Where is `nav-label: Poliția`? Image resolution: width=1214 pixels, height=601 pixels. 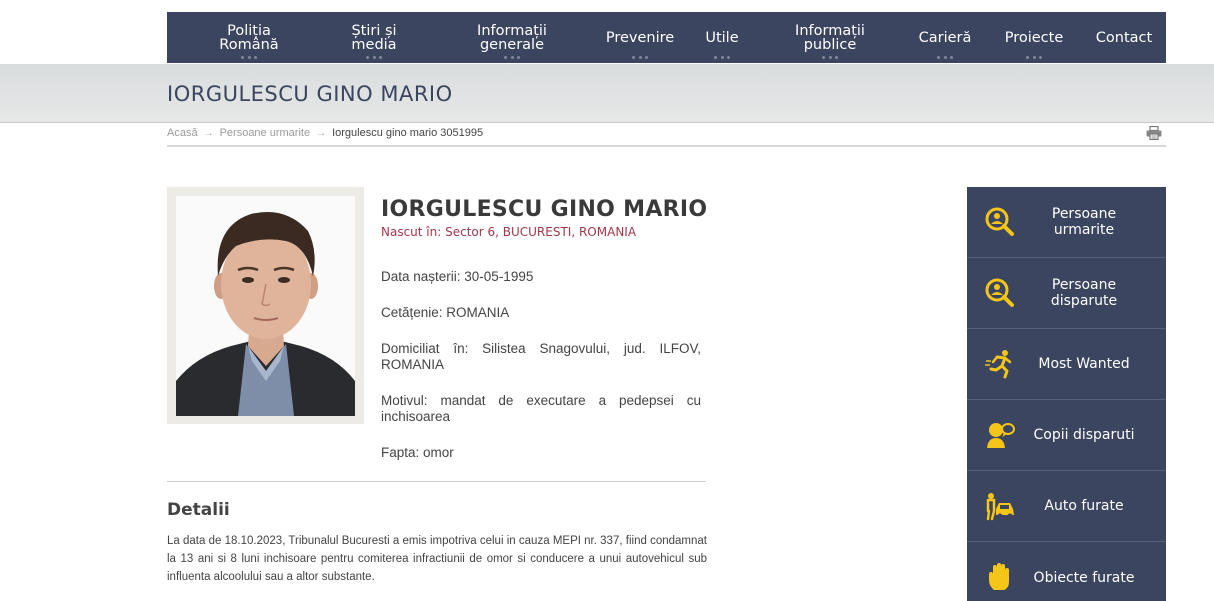 nav-label: Poliția is located at coordinates (249, 30).